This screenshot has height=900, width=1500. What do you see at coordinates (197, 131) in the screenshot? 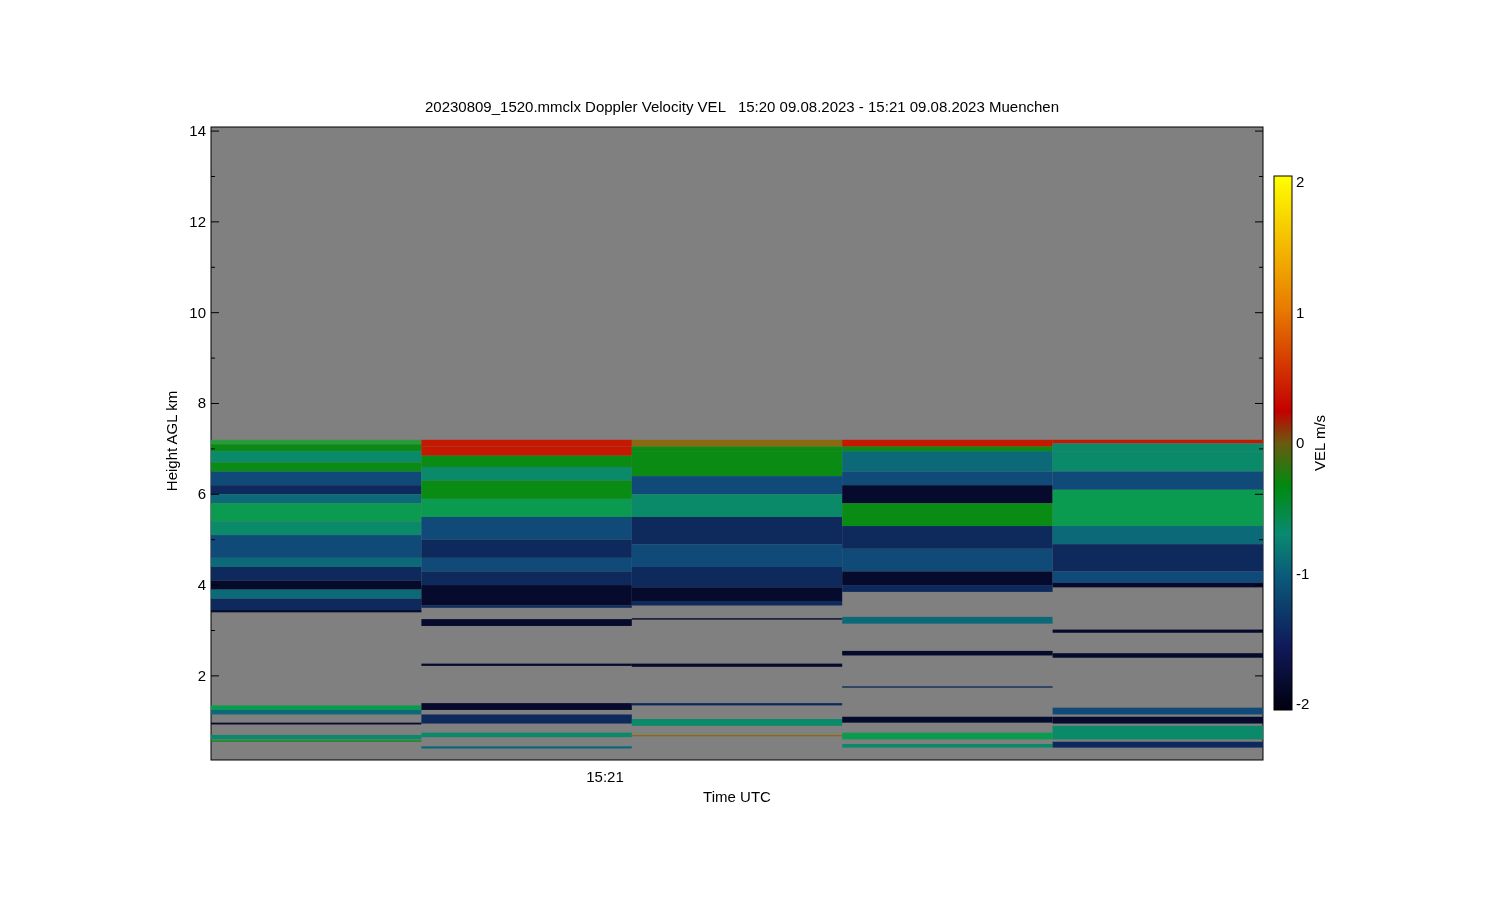
I see `y-tick-label: 14` at bounding box center [197, 131].